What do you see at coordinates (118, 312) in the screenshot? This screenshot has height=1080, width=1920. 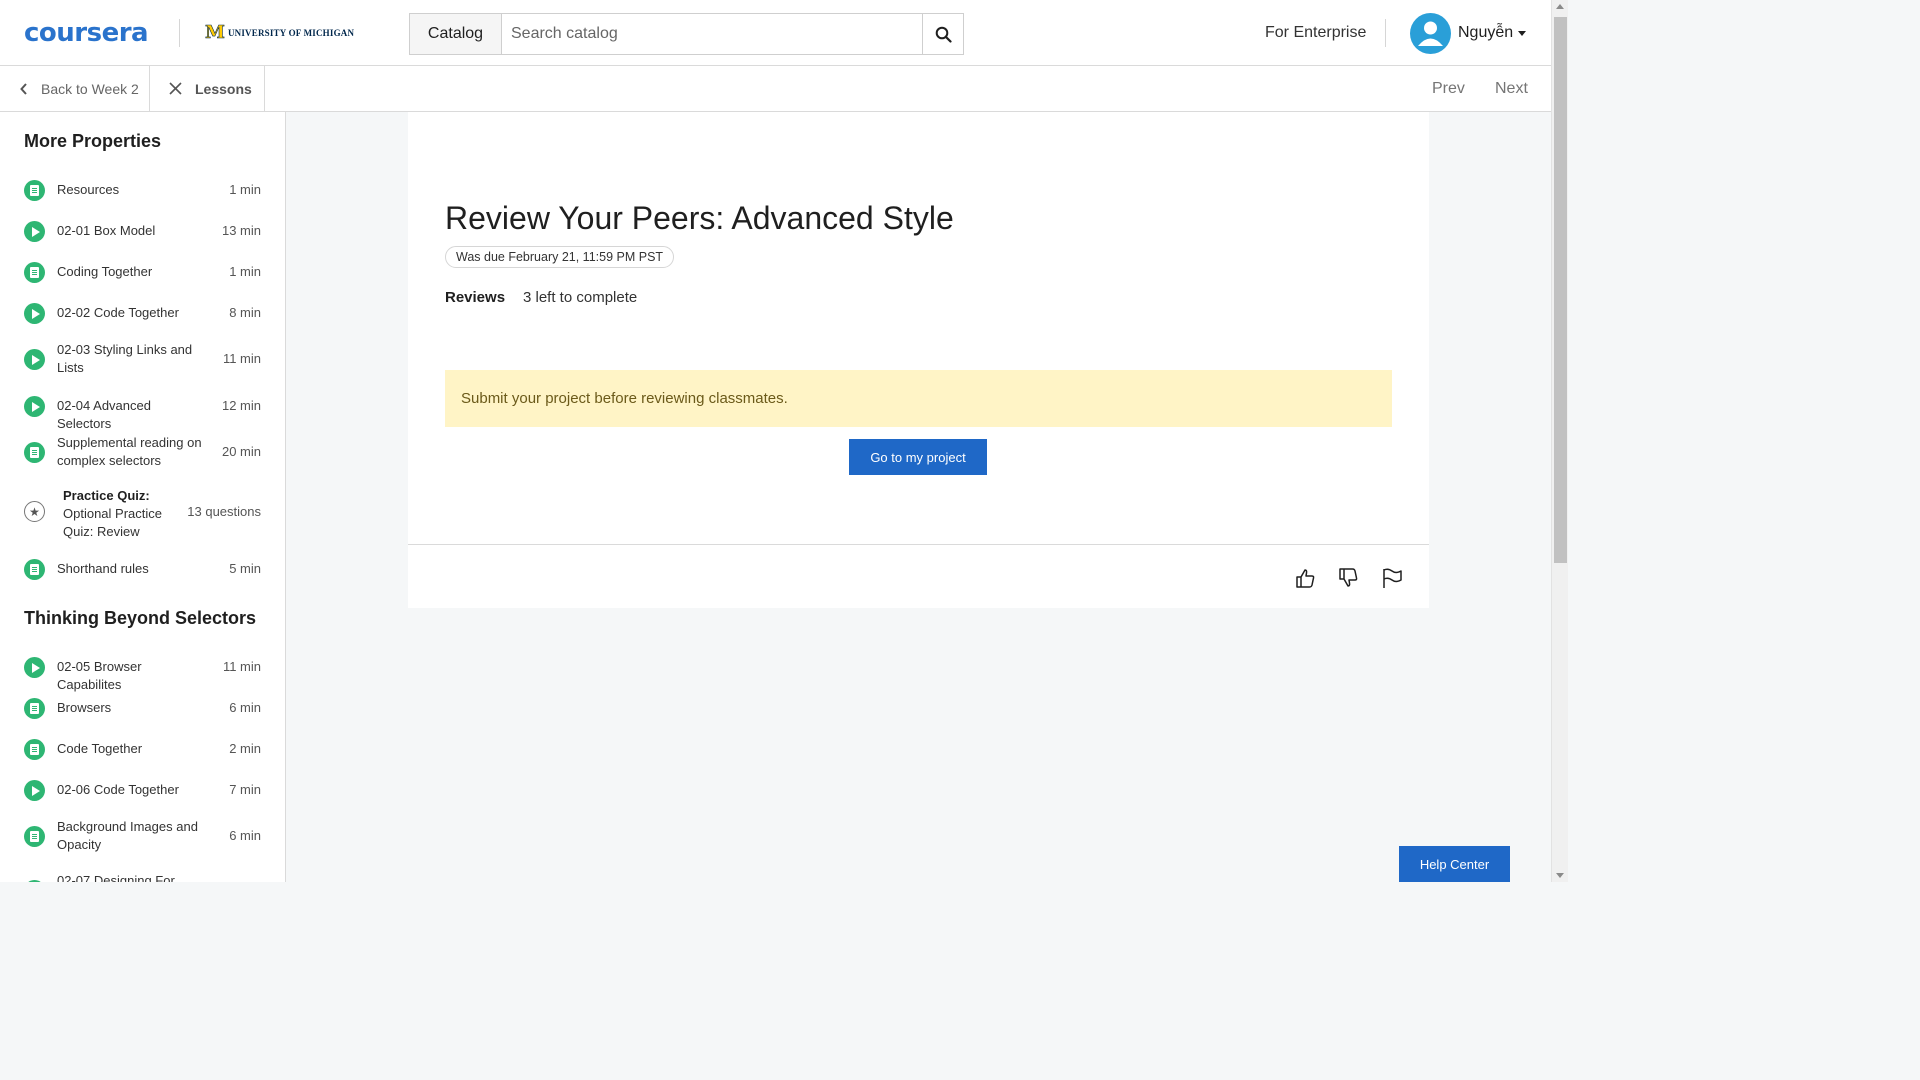 I see `lesson-label: 02-02 Code Together` at bounding box center [118, 312].